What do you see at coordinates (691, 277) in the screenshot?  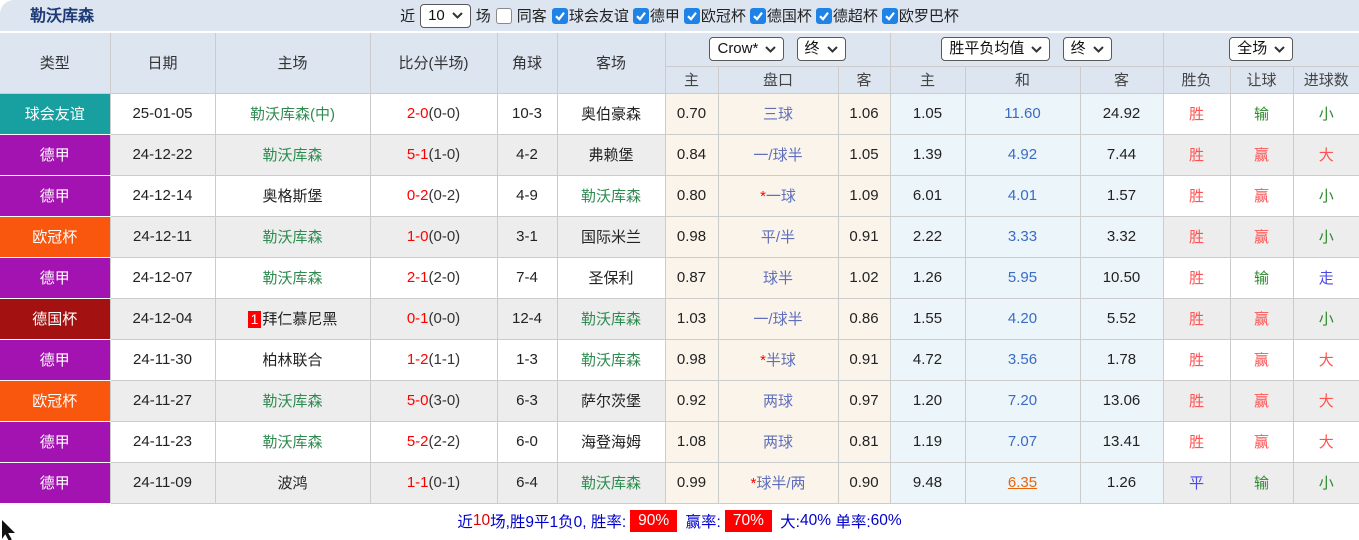 I see `ah-home-odds: 0.87` at bounding box center [691, 277].